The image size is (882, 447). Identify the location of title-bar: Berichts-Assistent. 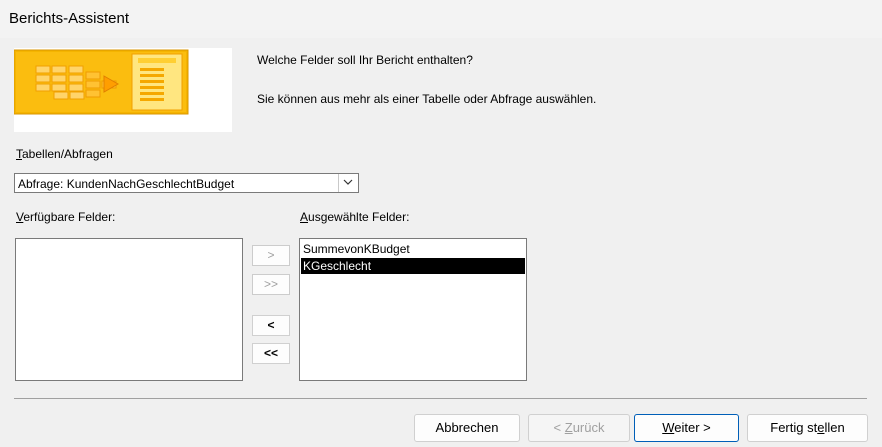
(441, 19).